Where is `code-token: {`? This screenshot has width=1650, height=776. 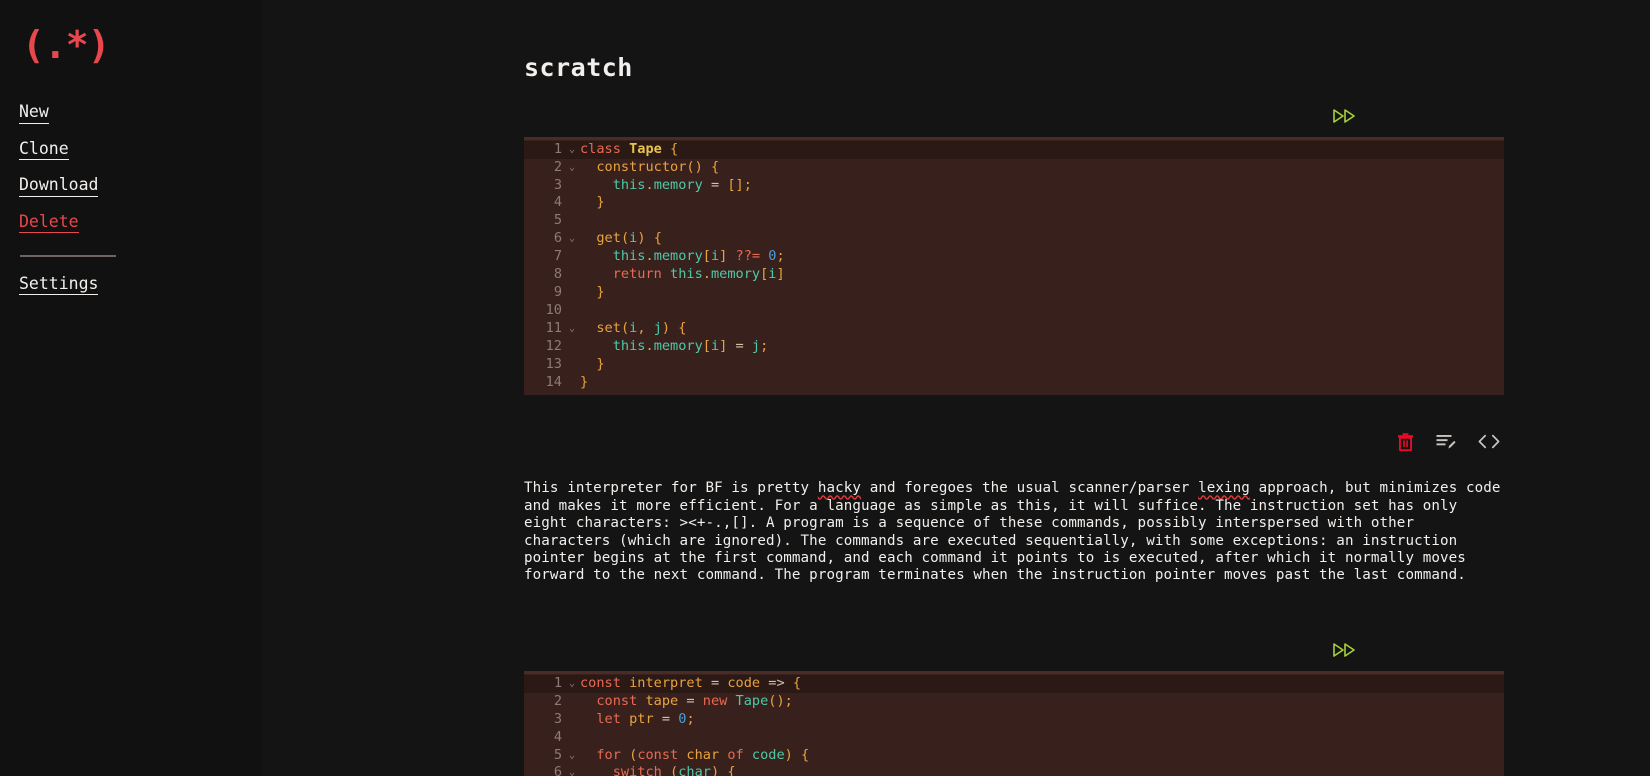 code-token: { is located at coordinates (797, 682).